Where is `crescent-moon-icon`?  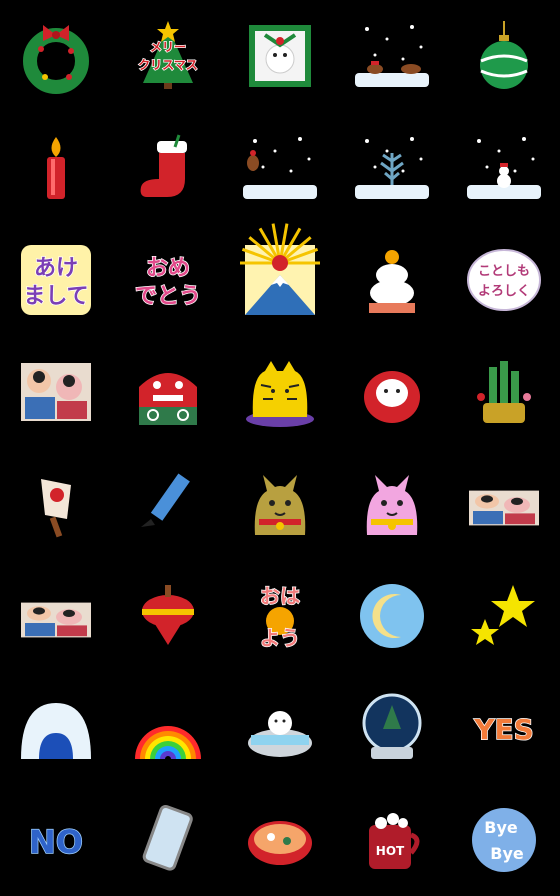
crescent-moon-icon is located at coordinates (392, 616).